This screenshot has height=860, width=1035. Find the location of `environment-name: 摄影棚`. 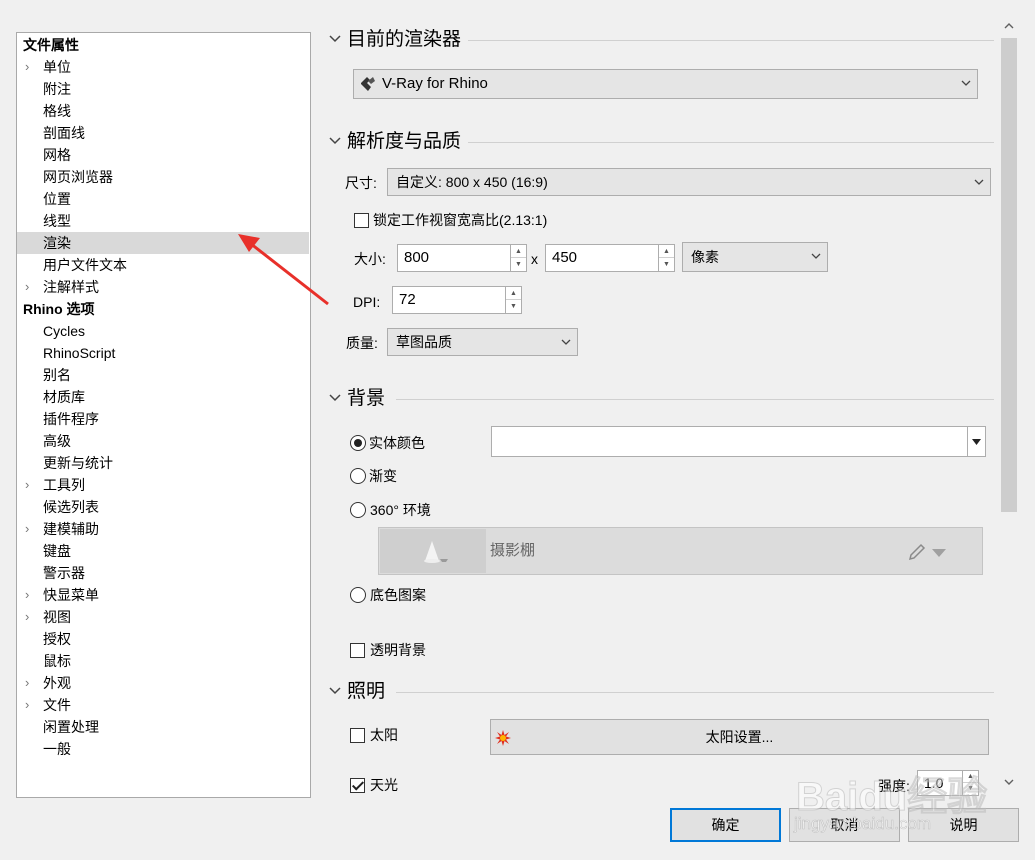

environment-name: 摄影棚 is located at coordinates (513, 550).